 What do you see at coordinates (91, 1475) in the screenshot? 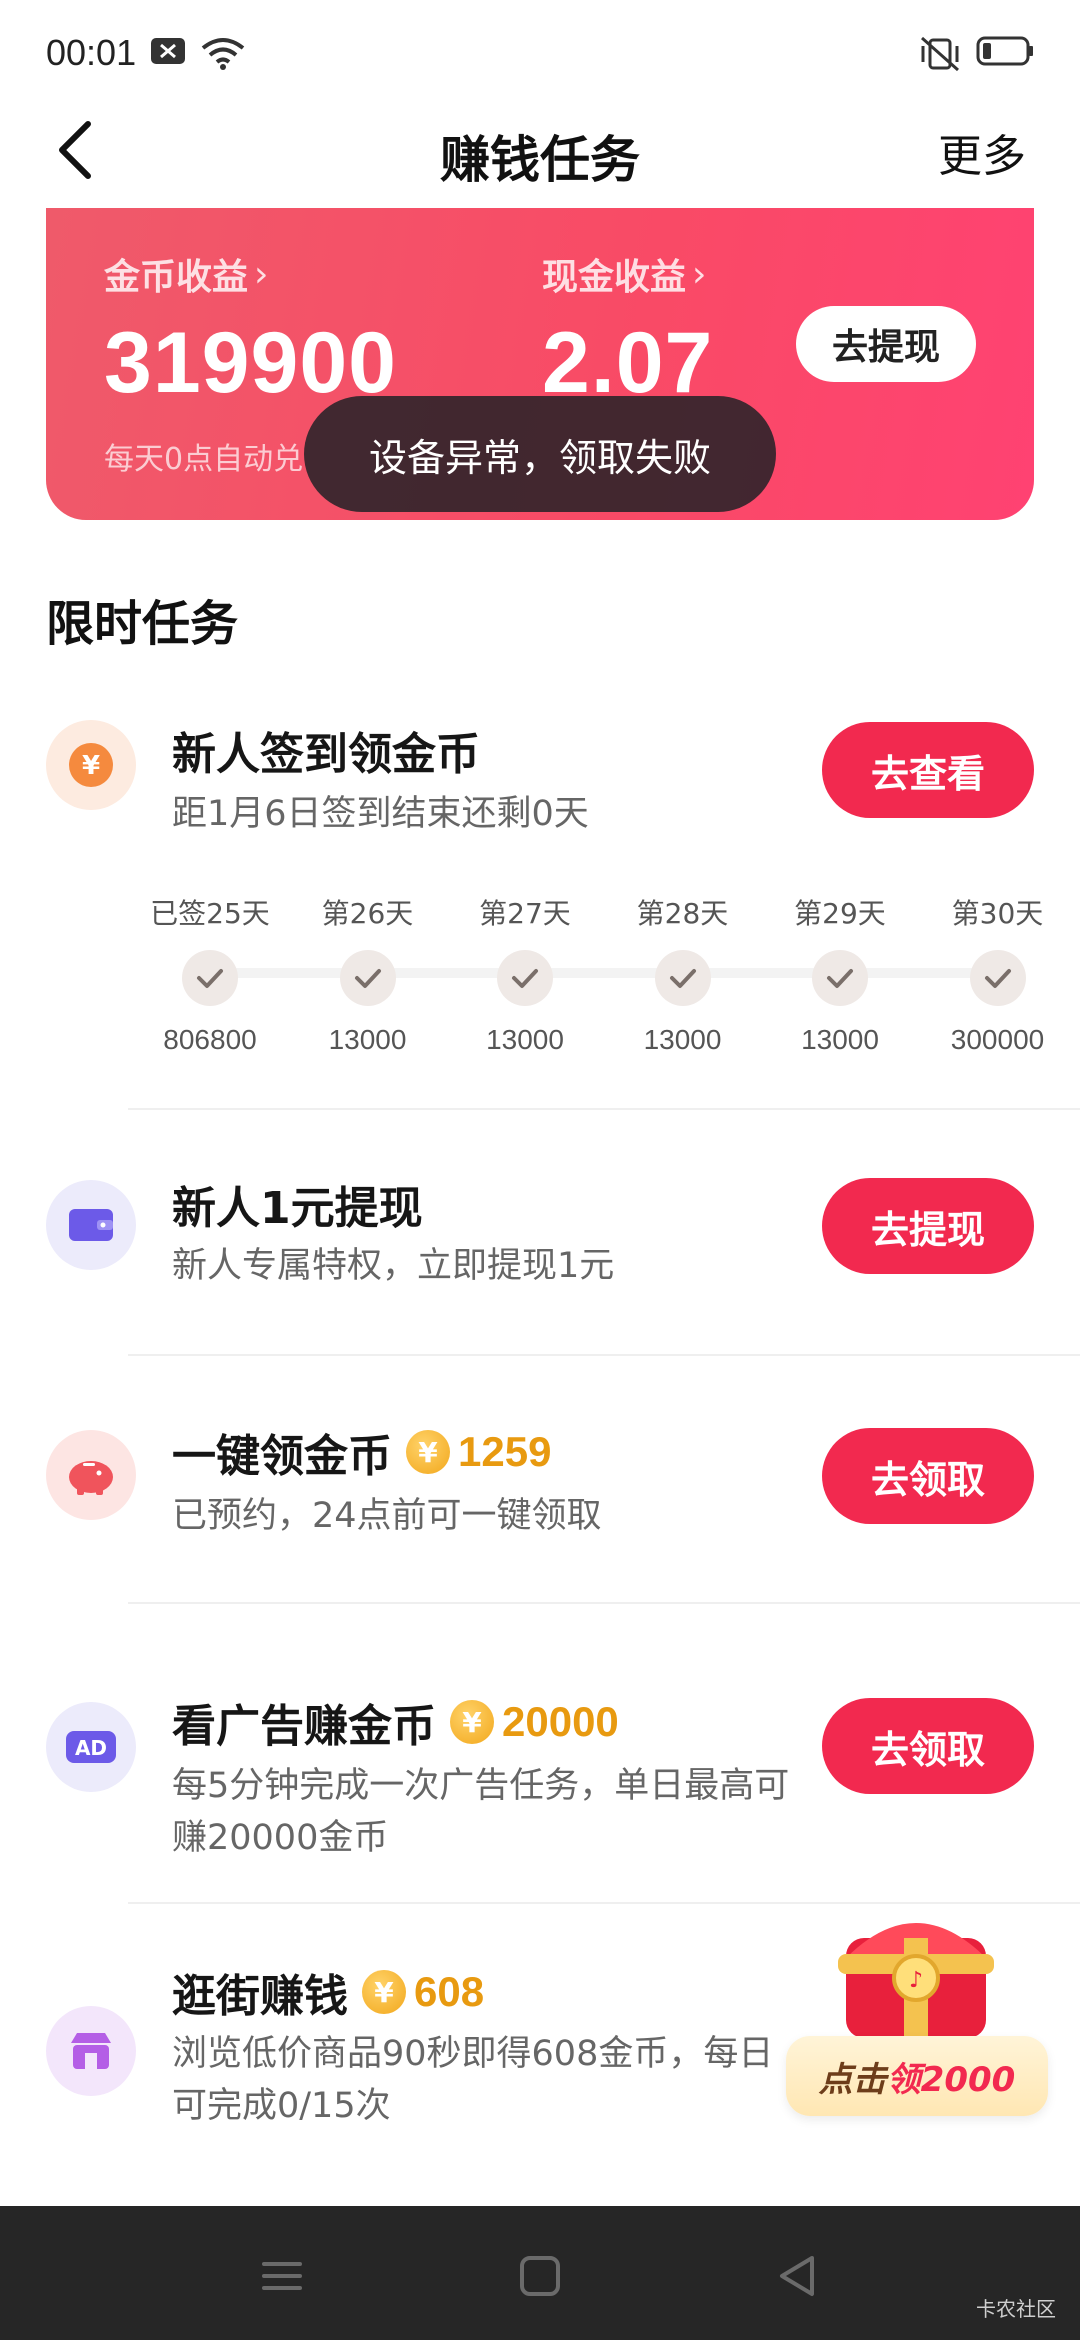
I see `piggy-bank-icon` at bounding box center [91, 1475].